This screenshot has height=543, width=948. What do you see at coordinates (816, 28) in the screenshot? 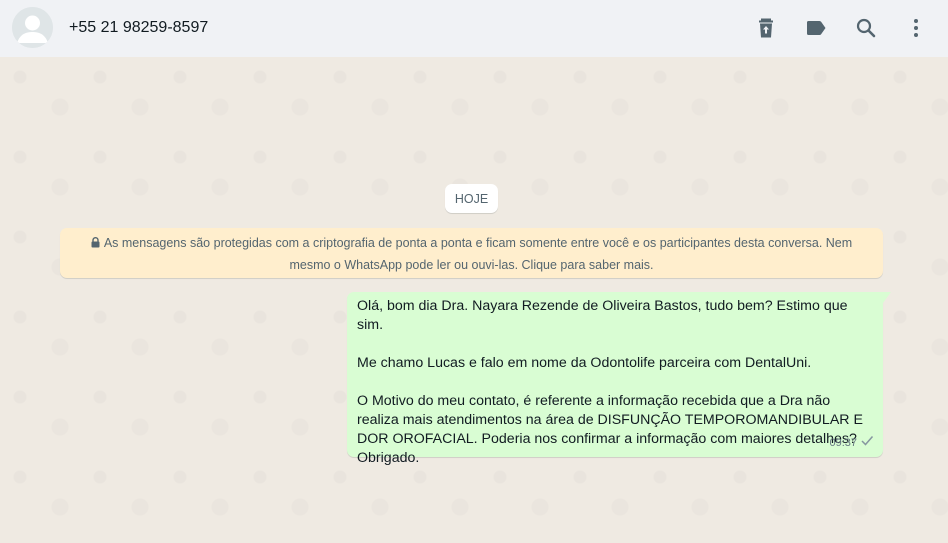
I see `label-icon` at bounding box center [816, 28].